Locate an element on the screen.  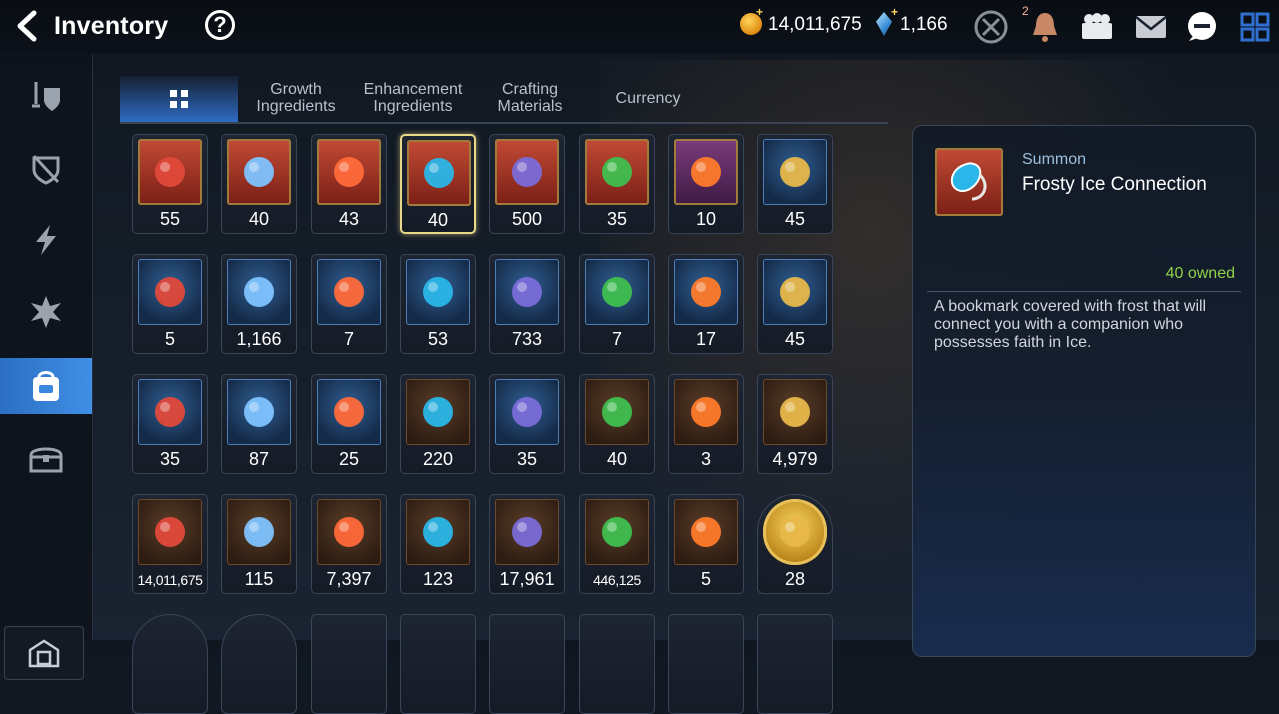
item-quantity: 123 is located at coordinates (438, 579).